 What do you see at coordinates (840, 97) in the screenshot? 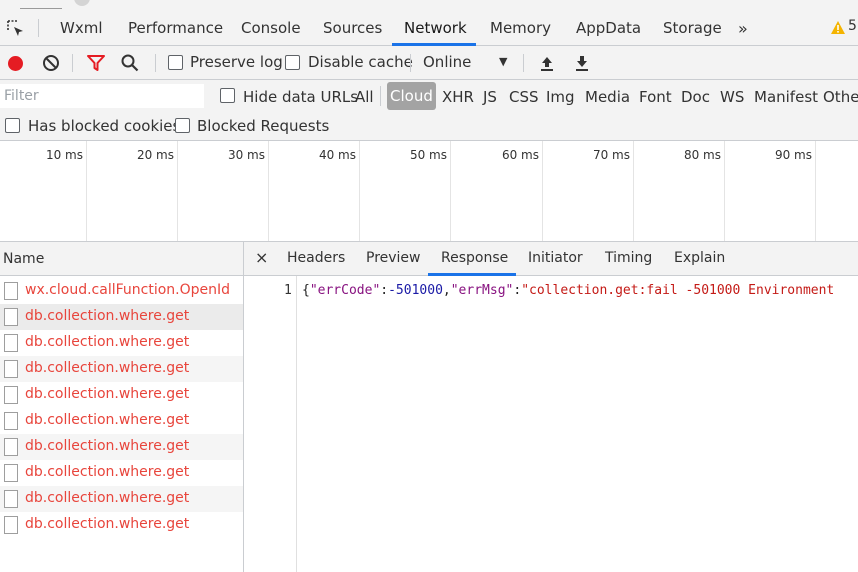
I see `type-filter-other: Othe` at bounding box center [840, 97].